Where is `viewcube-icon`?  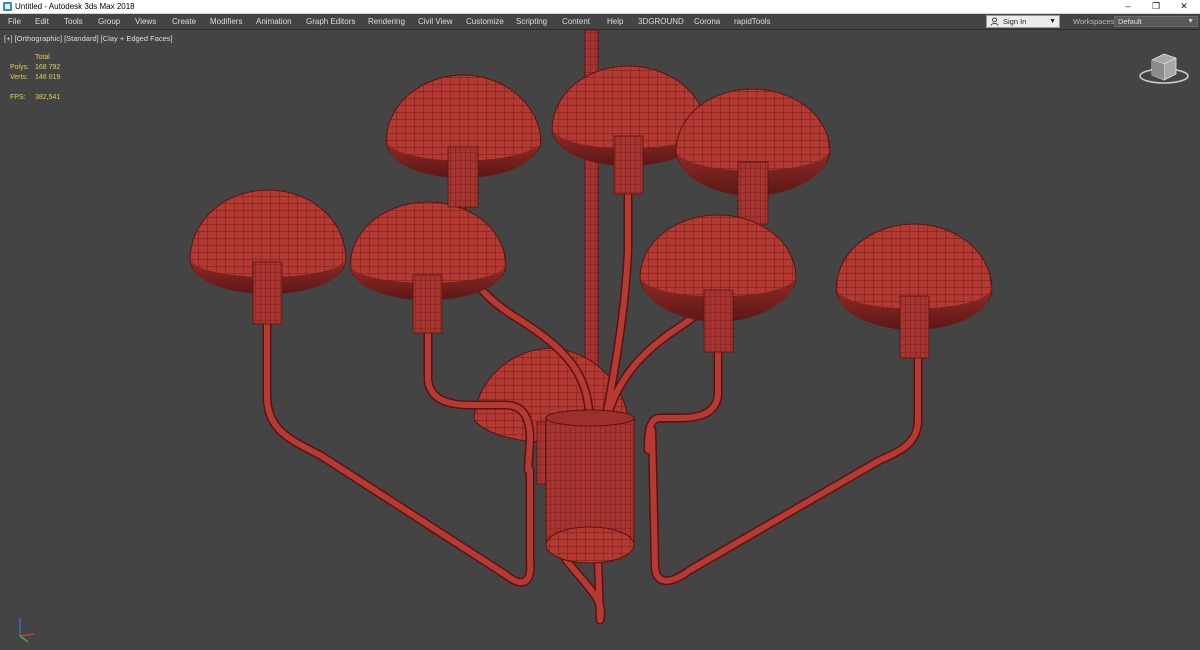 viewcube-icon is located at coordinates (1164, 69).